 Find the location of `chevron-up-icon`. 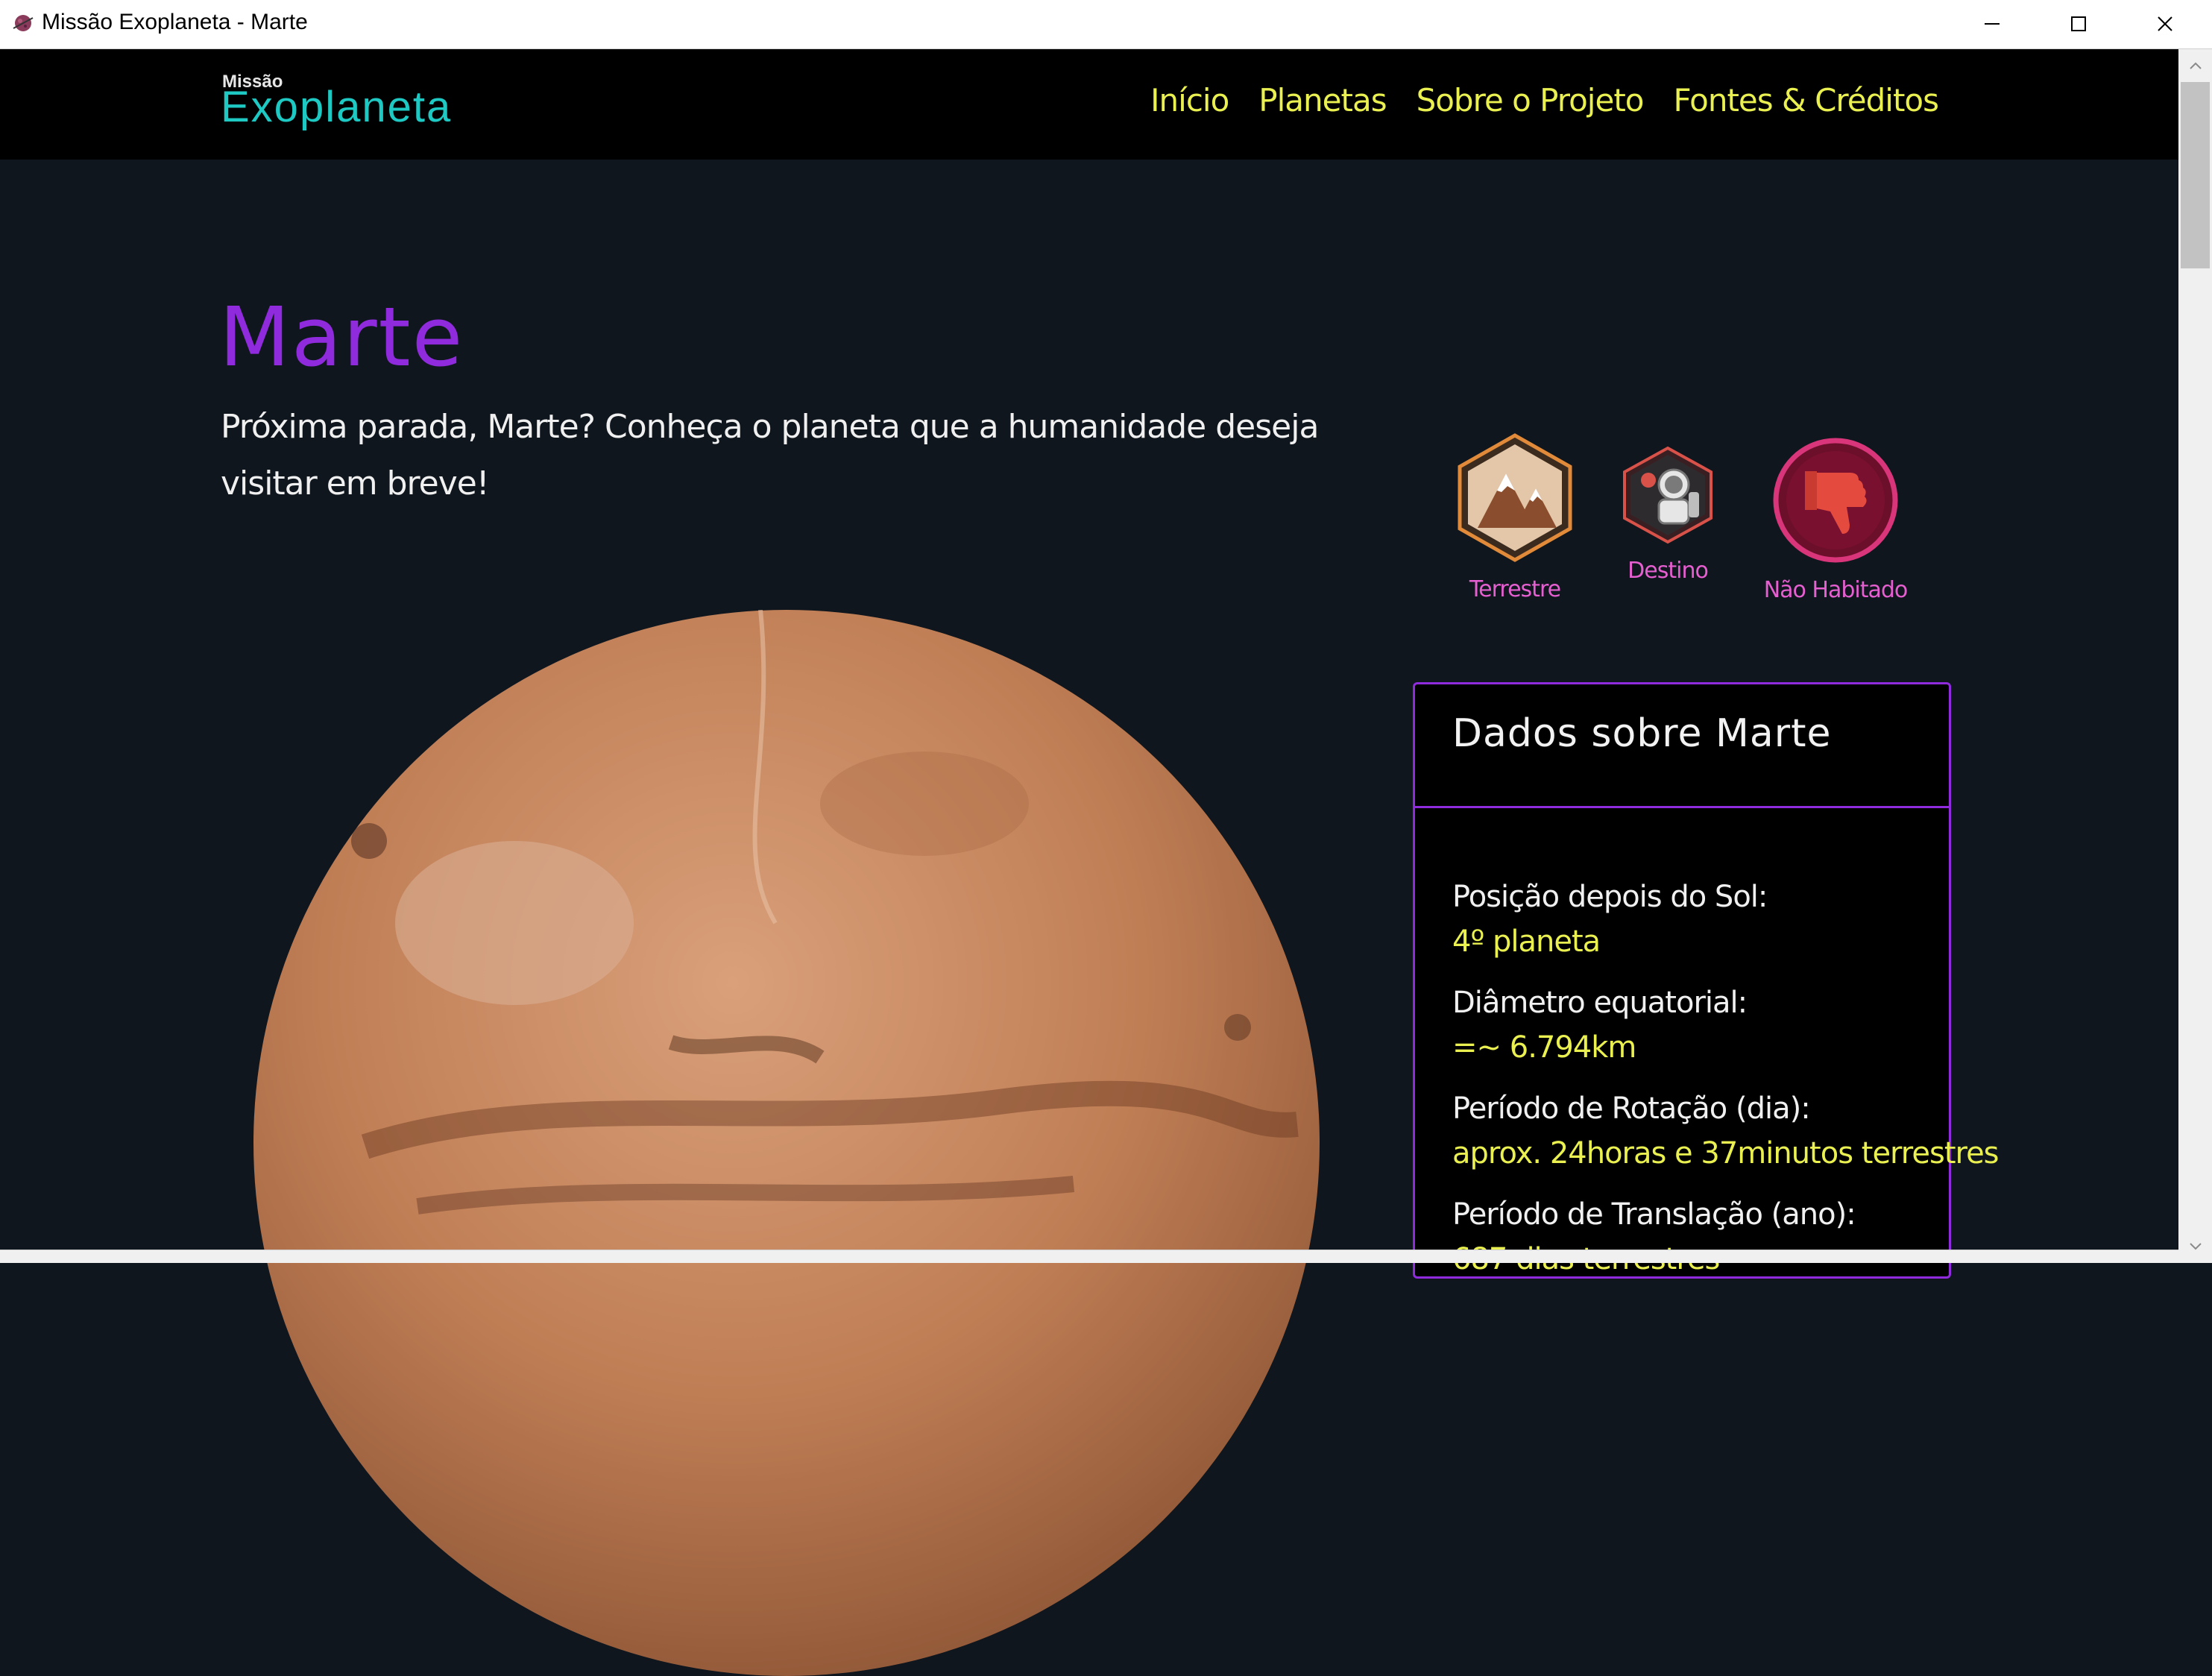

chevron-up-icon is located at coordinates (2195, 65).